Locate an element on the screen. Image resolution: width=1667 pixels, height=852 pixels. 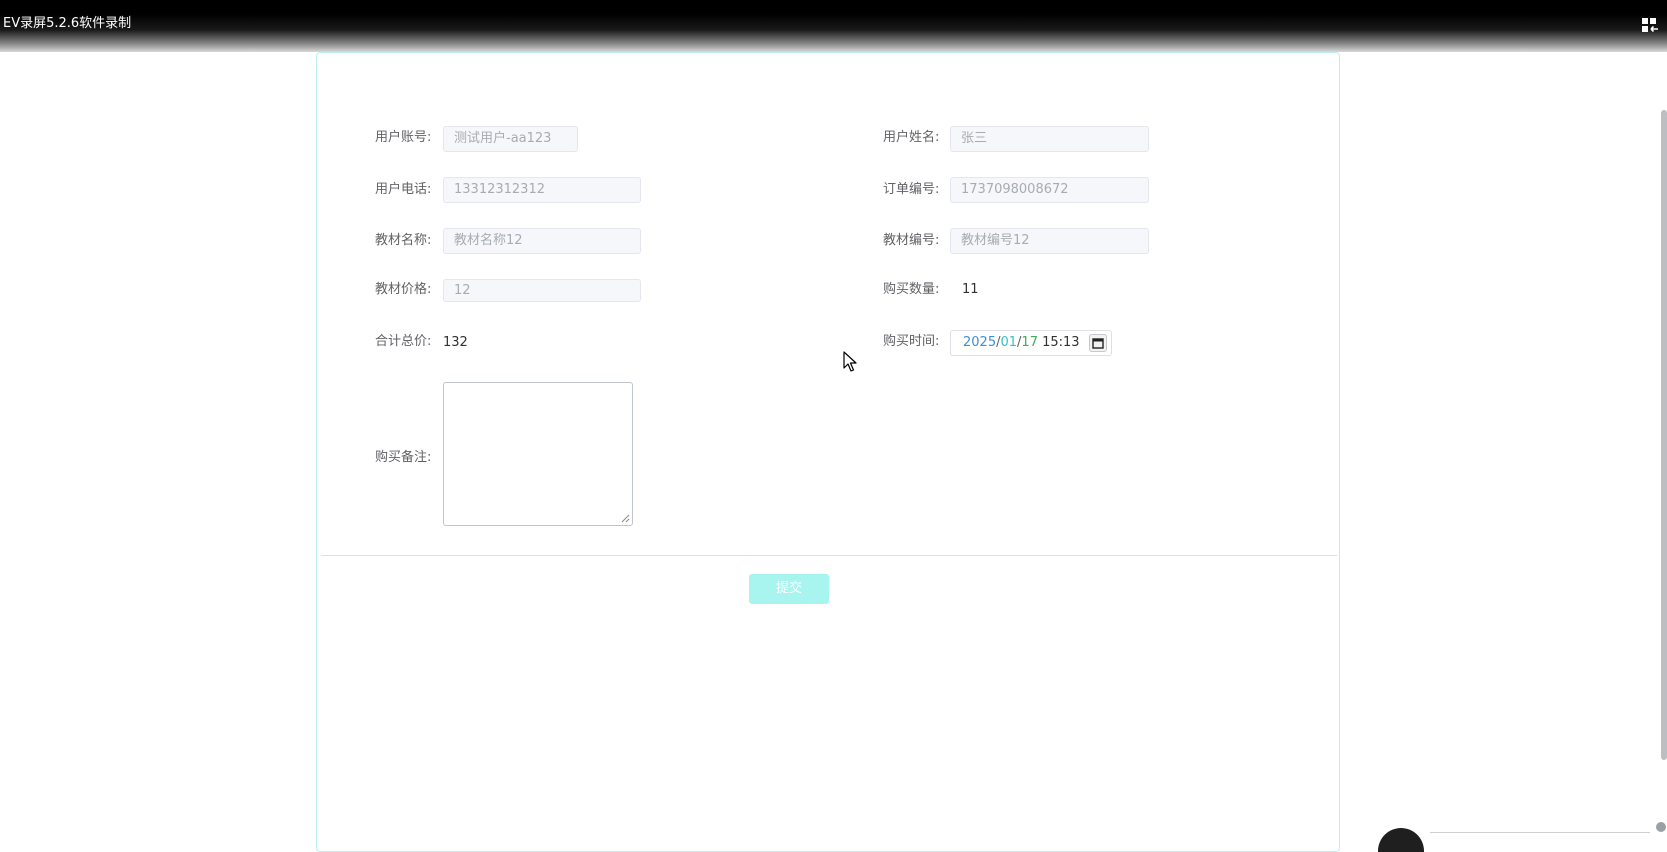
remark-textarea is located at coordinates (538, 454).